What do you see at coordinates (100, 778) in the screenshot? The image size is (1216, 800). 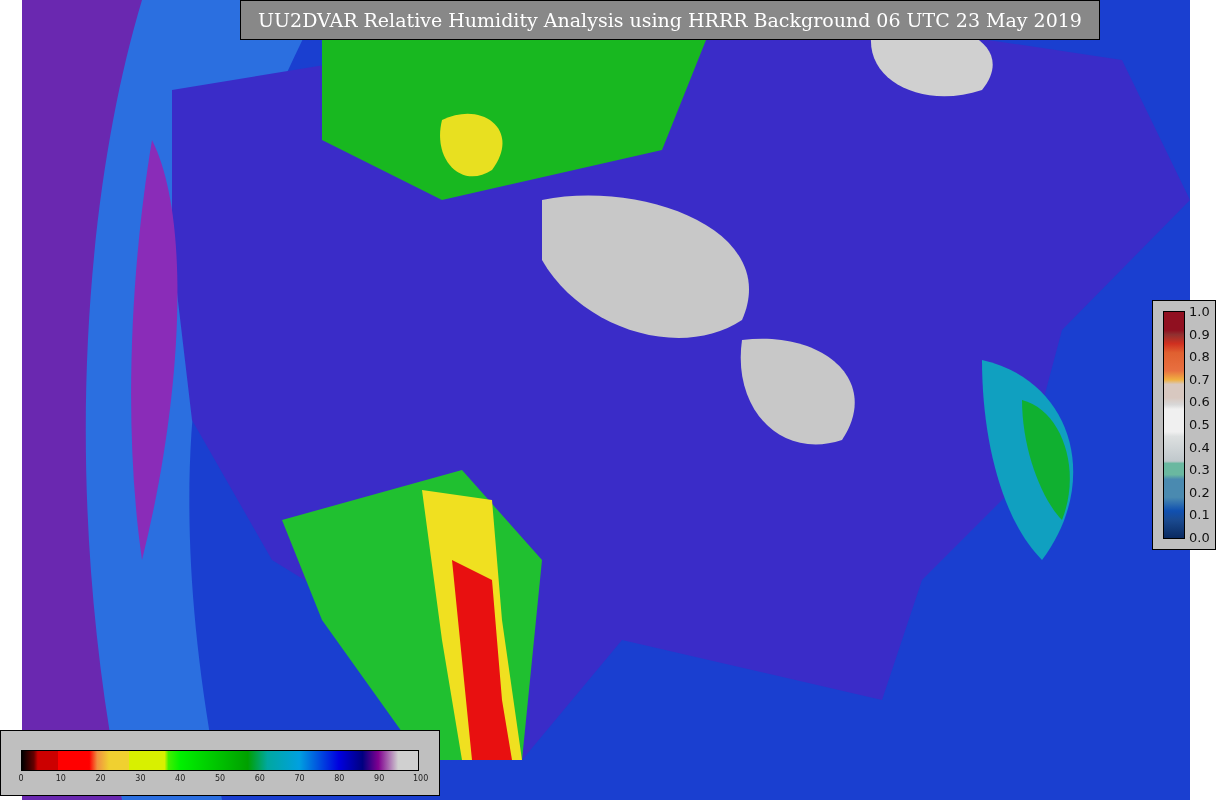 I see `tick-label: 20` at bounding box center [100, 778].